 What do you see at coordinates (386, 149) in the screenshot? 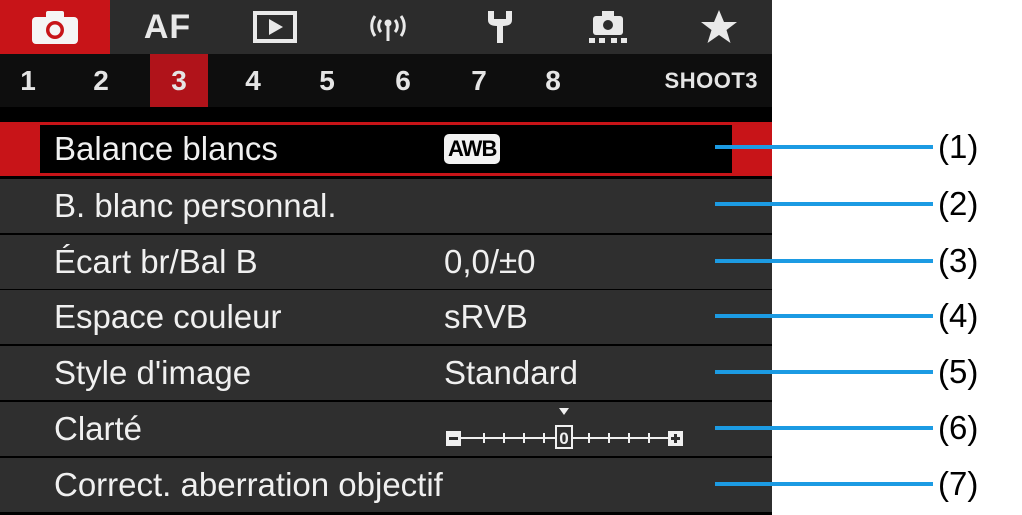
I see `menu-item-white-balance: Balance blancs AWB` at bounding box center [386, 149].